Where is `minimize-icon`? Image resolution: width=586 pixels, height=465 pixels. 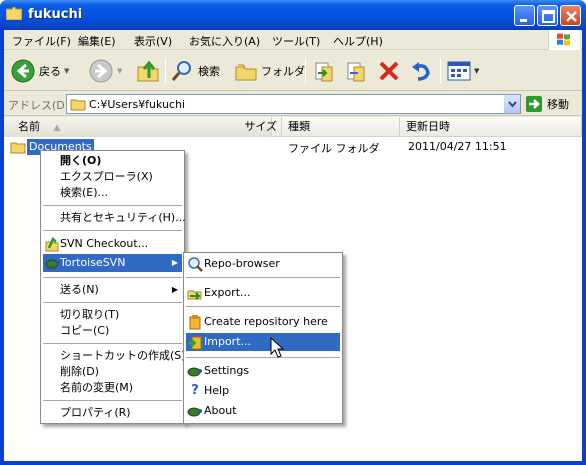
minimize-icon is located at coordinates (523, 20).